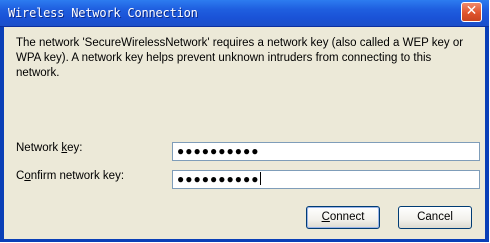 The width and height of the screenshot is (490, 243). What do you see at coordinates (326, 151) in the screenshot?
I see `network-key-field: ●●●●●●●●●●` at bounding box center [326, 151].